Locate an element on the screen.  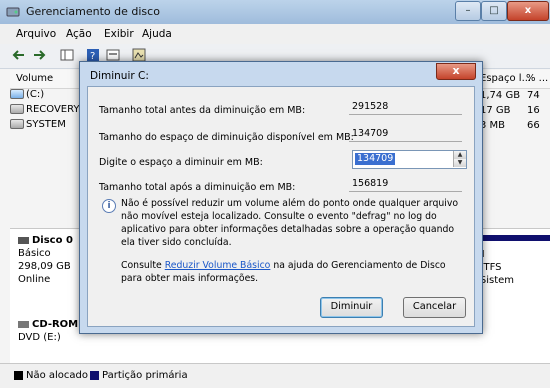
dialog-title: Diminuir C: is located at coordinates (119, 76).